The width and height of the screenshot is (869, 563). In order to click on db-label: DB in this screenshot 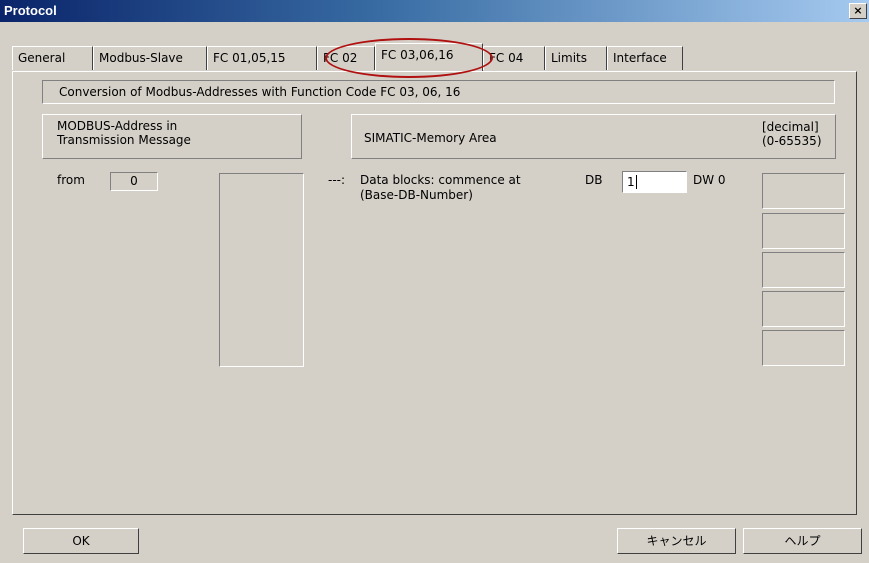, I will do `click(594, 180)`.